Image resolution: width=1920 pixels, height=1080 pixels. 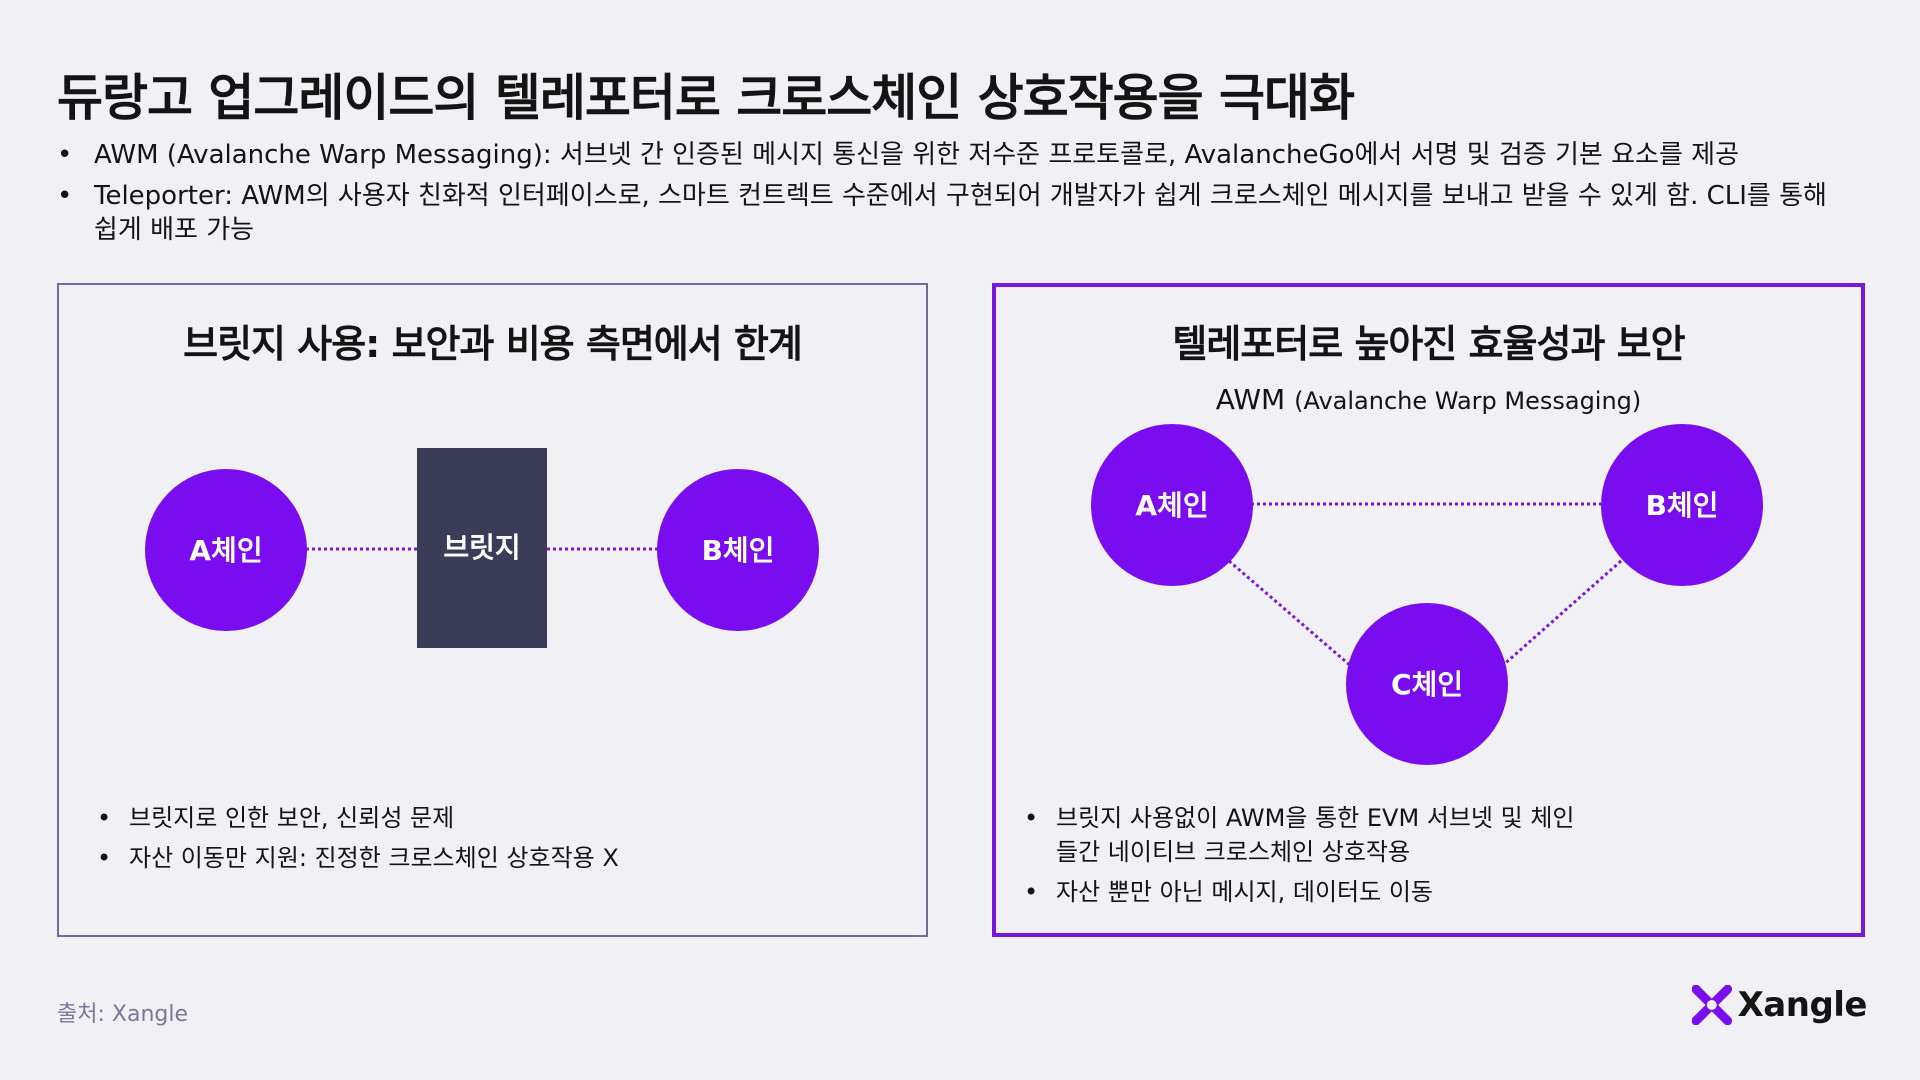 I want to click on bridge-diagram: A체인 브릿지 B체인, so click(x=482, y=548).